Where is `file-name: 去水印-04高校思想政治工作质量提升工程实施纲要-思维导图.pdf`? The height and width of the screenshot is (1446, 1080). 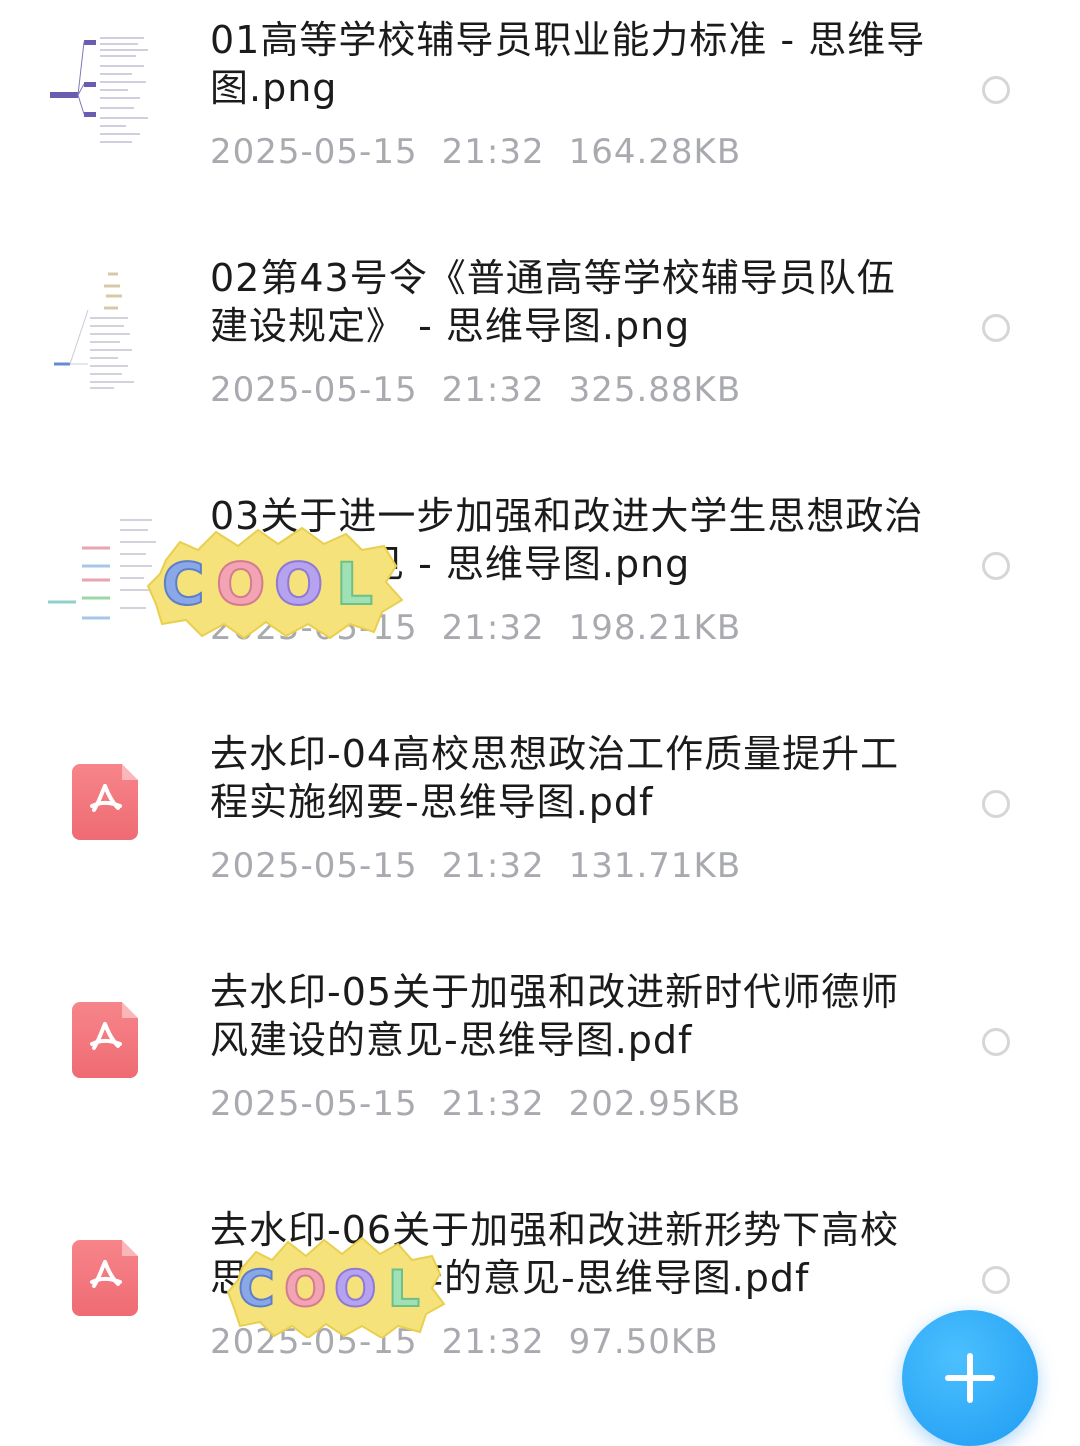
file-name: 去水印-04高校思想政治工作质量提升工程实施纲要-思维导图.pdf is located at coordinates (555, 778).